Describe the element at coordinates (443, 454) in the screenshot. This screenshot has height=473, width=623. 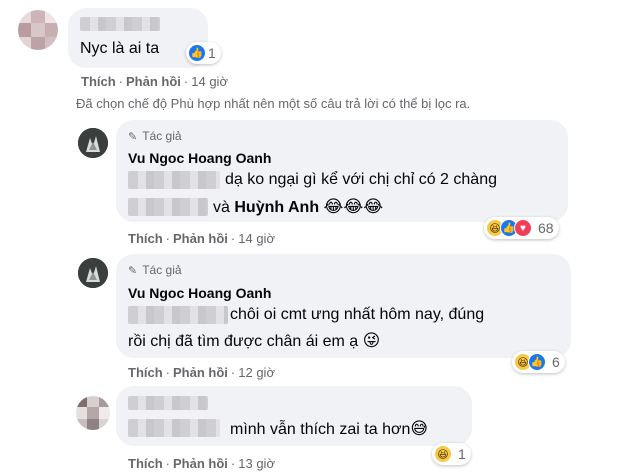
I see `haha-reaction-icon: 😆` at that location.